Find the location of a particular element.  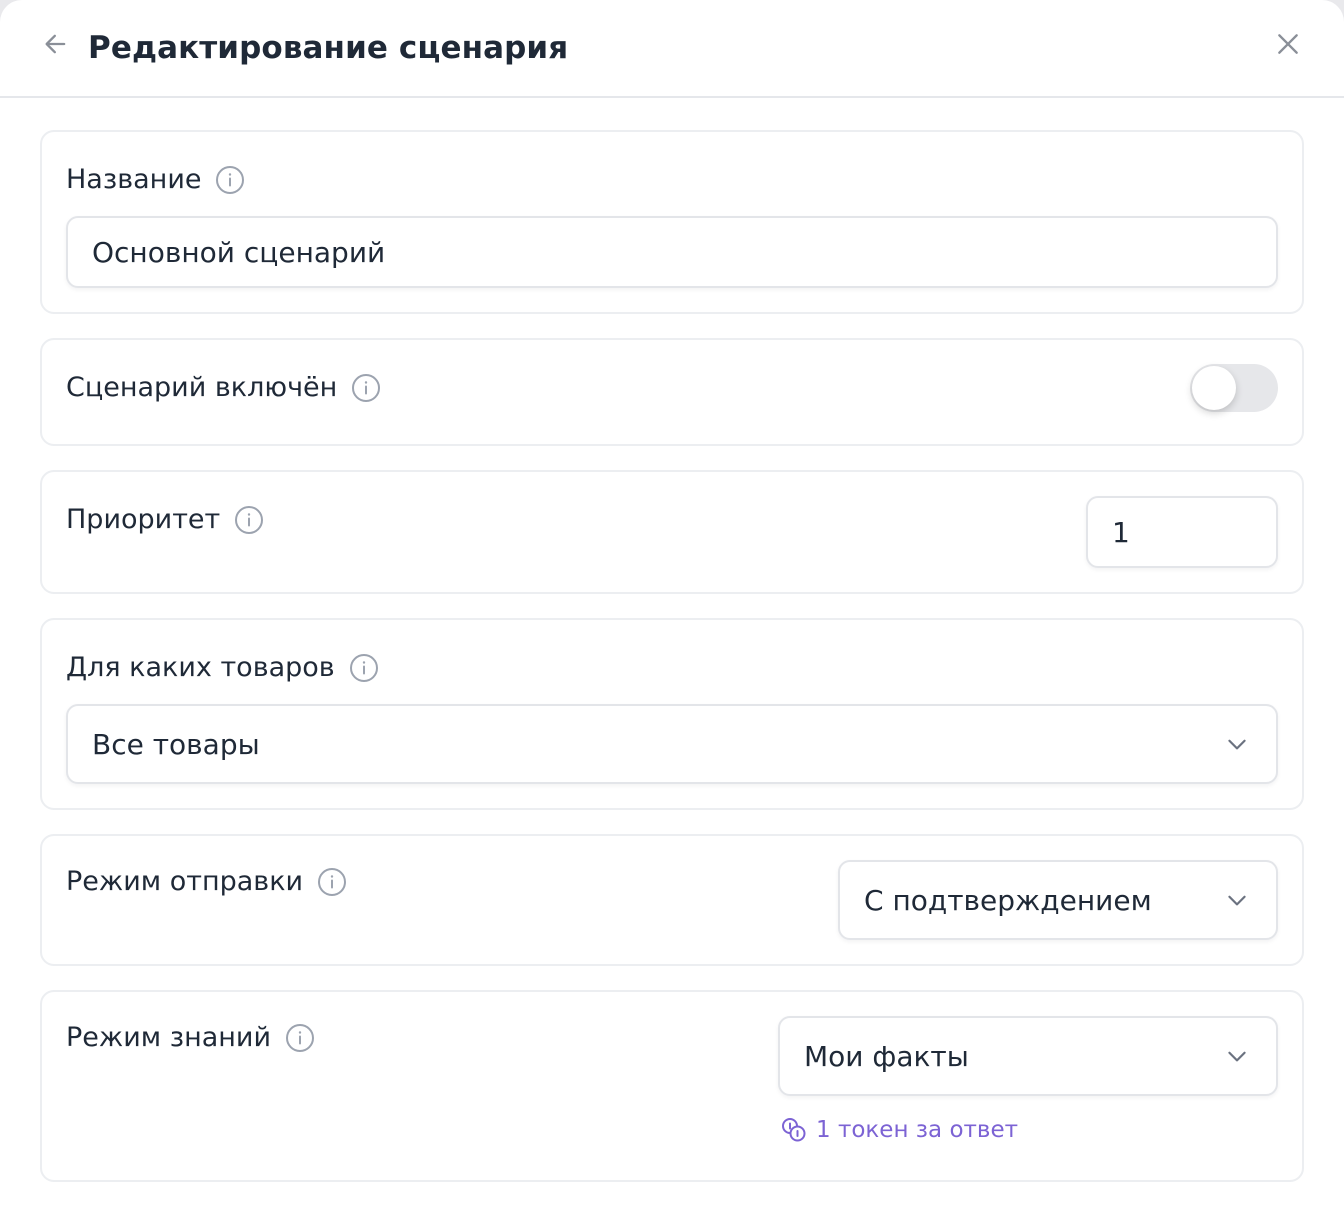

enabled-toggle is located at coordinates (1234, 388).